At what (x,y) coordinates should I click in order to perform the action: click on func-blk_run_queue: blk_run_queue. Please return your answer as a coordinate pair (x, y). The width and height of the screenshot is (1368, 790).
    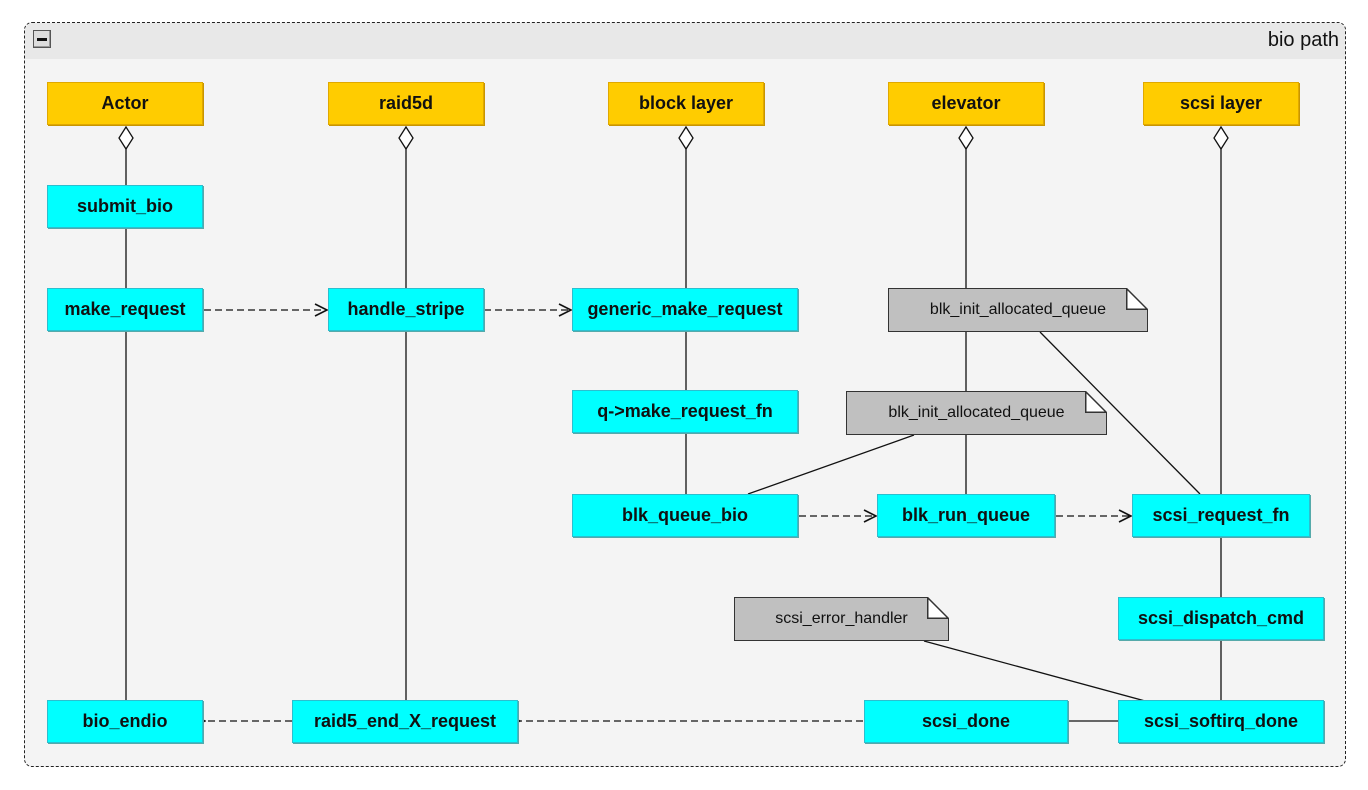
    Looking at the image, I should click on (966, 515).